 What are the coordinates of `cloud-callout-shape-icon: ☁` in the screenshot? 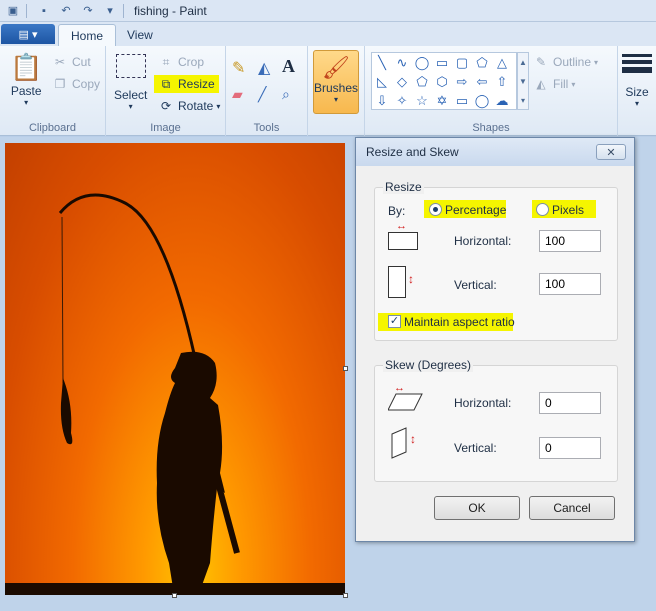 It's located at (502, 100).